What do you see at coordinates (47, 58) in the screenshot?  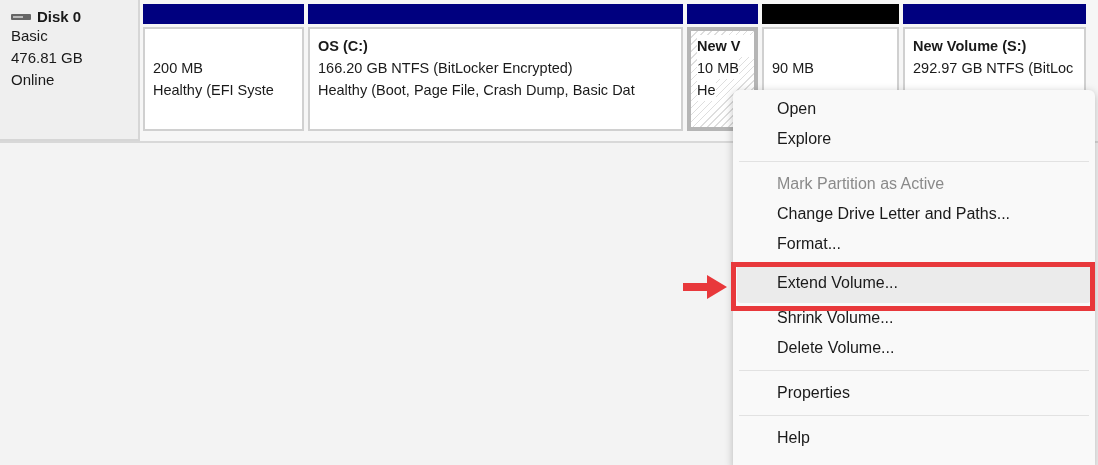 I see `disk-size: 476.81 GB` at bounding box center [47, 58].